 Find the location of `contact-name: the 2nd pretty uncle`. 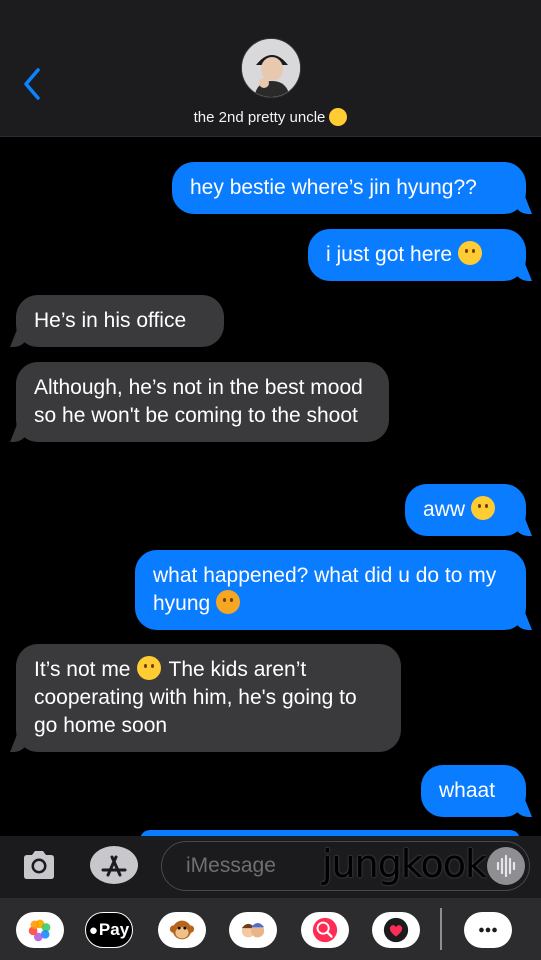

contact-name: the 2nd pretty uncle is located at coordinates (270, 117).